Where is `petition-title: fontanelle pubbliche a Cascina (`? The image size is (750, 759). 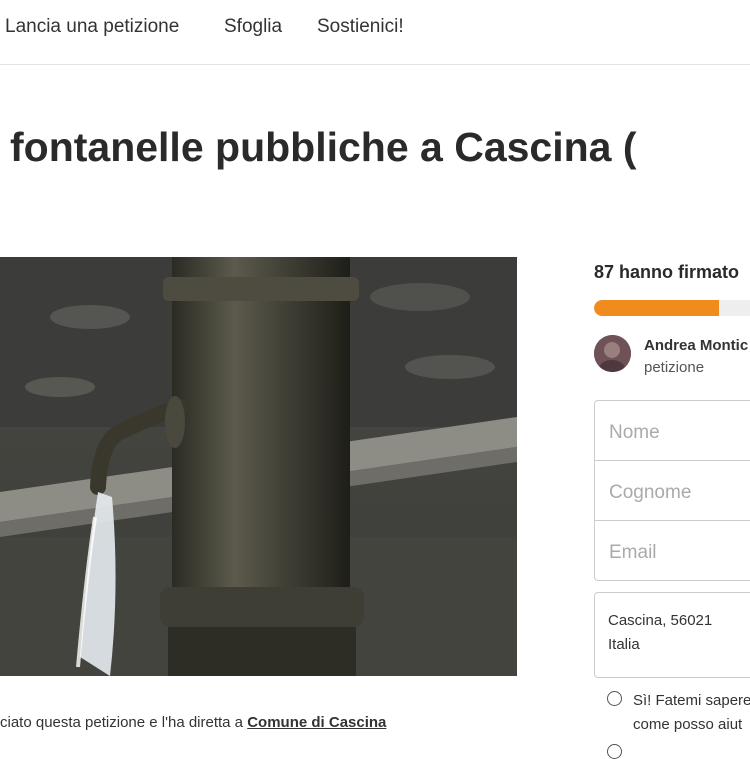
petition-title: fontanelle pubbliche a Cascina ( is located at coordinates (323, 147).